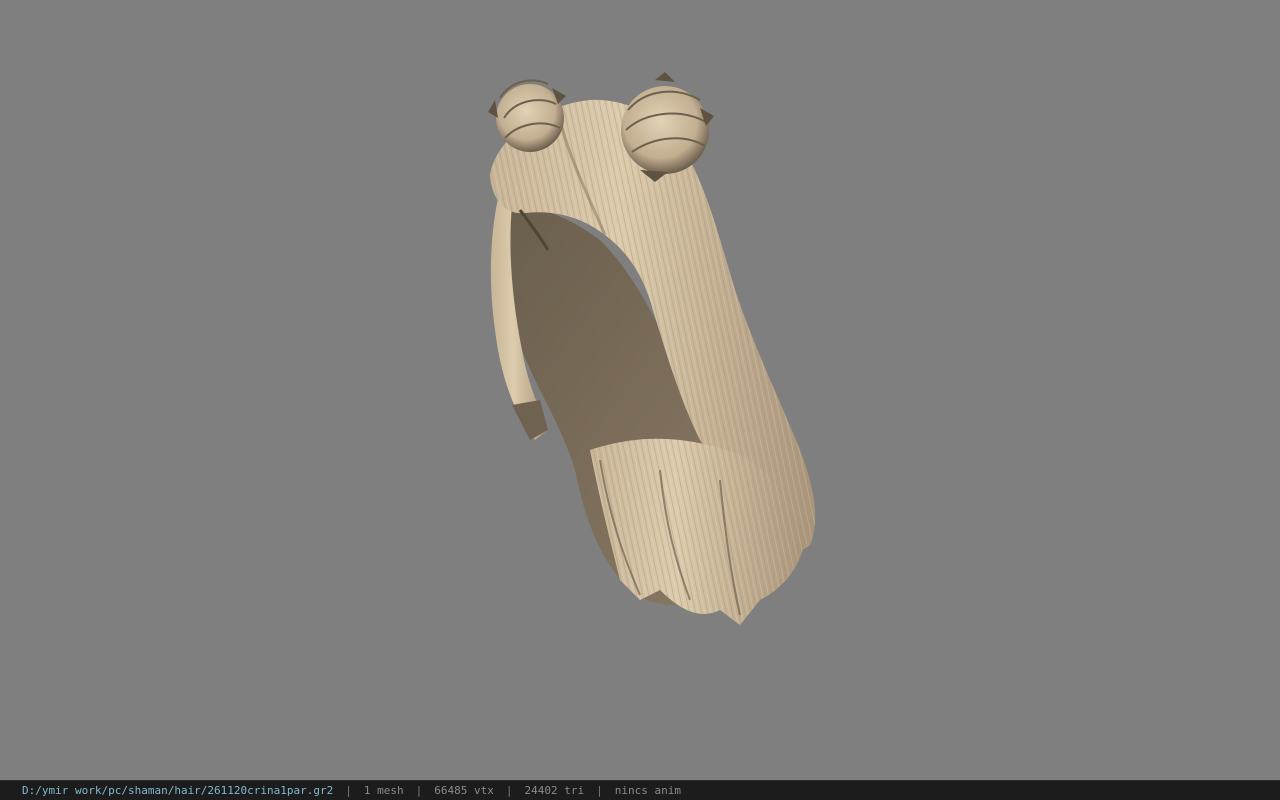 The width and height of the screenshot is (1280, 800). I want to click on triangle-count: 24402 tri, so click(554, 790).